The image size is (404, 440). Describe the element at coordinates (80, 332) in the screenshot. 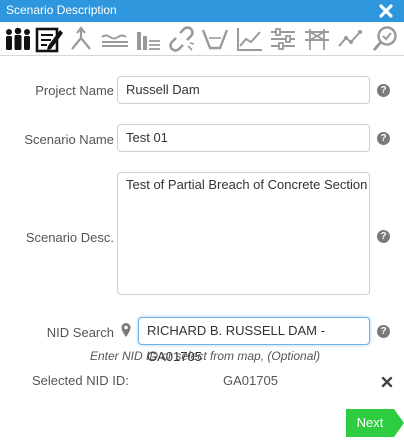

I see `nid-search-label: NID Search` at that location.